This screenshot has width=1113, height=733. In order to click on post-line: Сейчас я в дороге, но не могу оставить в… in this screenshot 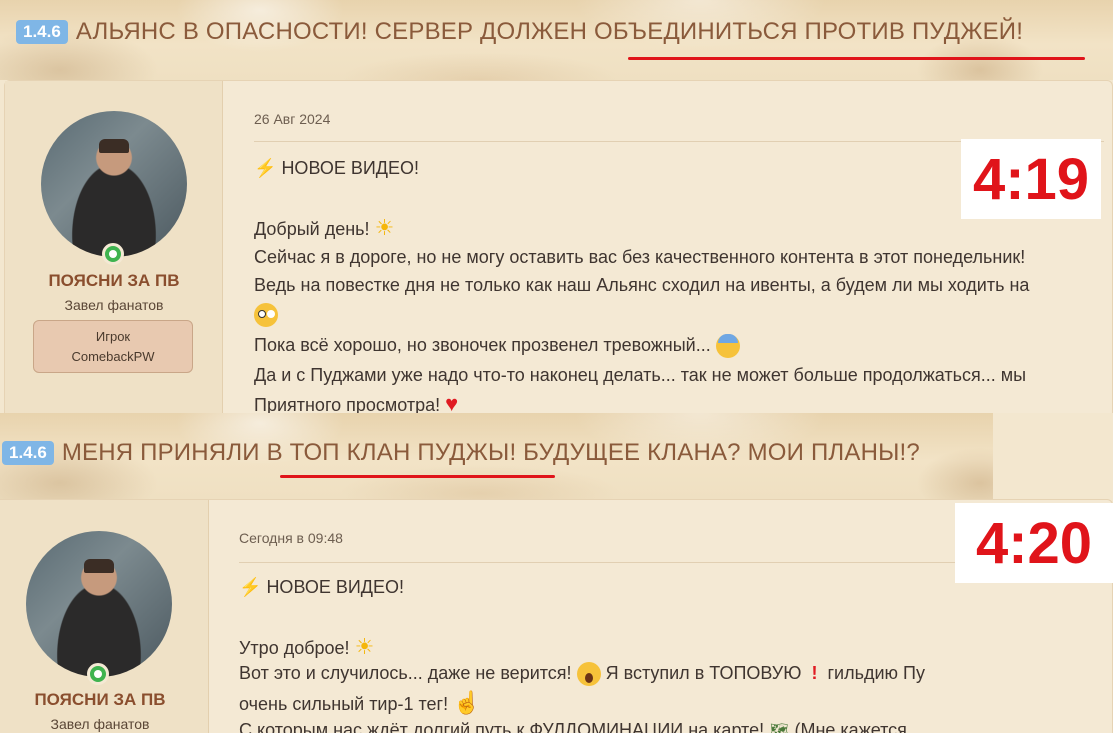, I will do `click(640, 257)`.